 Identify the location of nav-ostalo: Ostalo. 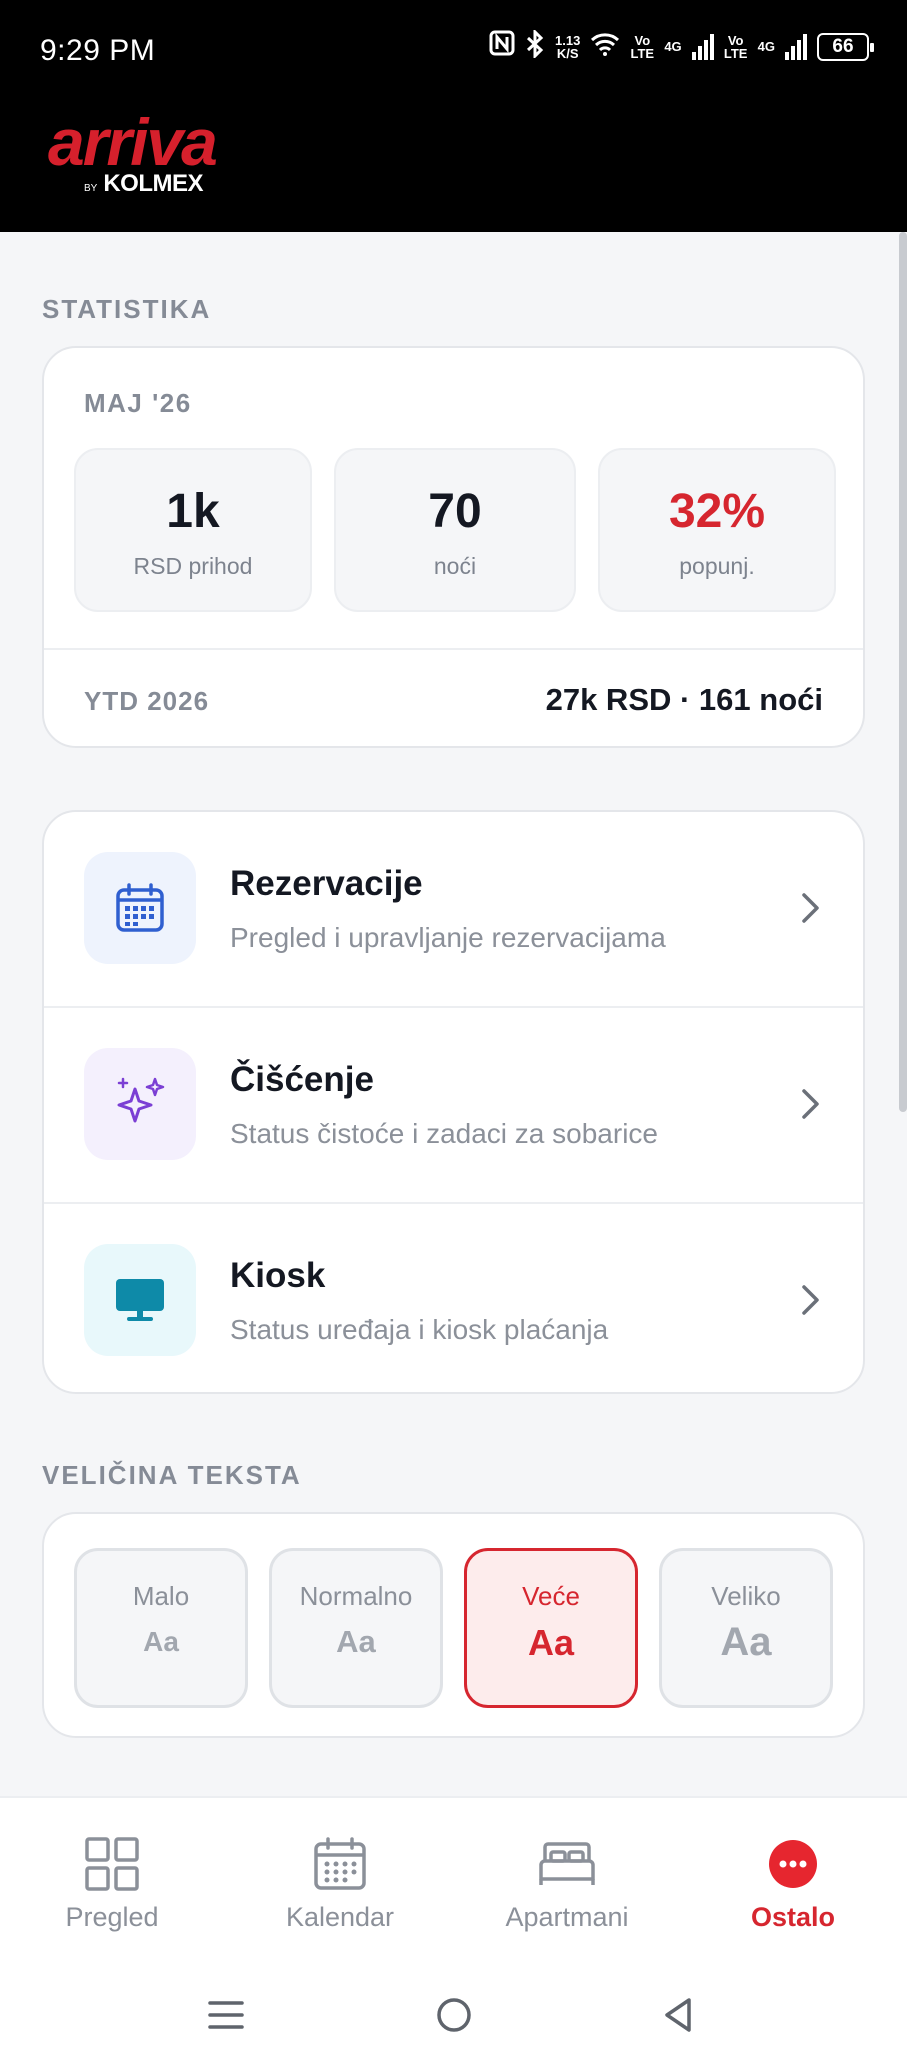
(793, 1883).